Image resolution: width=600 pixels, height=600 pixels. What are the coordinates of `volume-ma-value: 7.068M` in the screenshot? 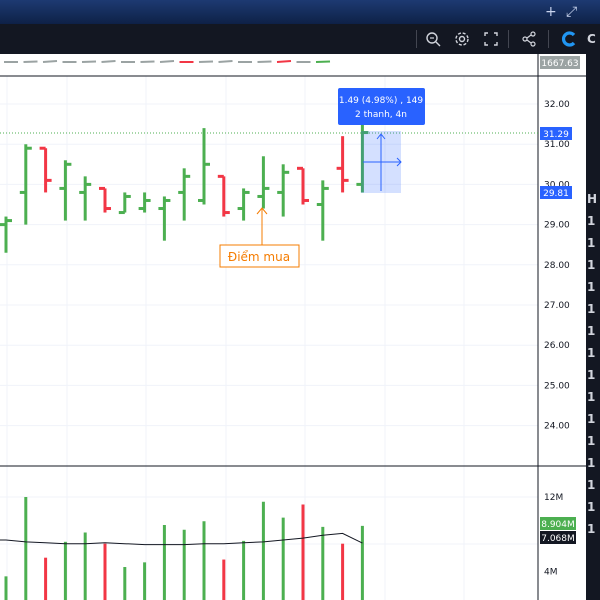 It's located at (558, 539).